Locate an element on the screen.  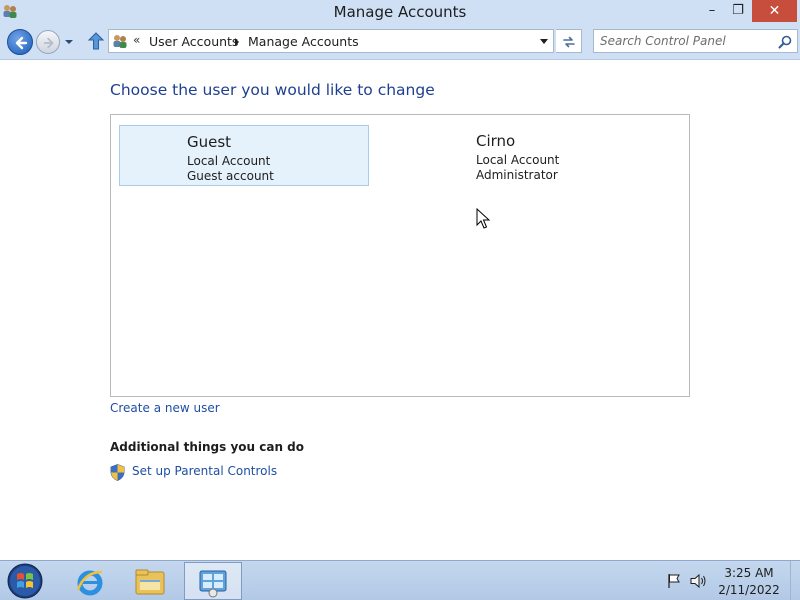
forward-button is located at coordinates (48, 42).